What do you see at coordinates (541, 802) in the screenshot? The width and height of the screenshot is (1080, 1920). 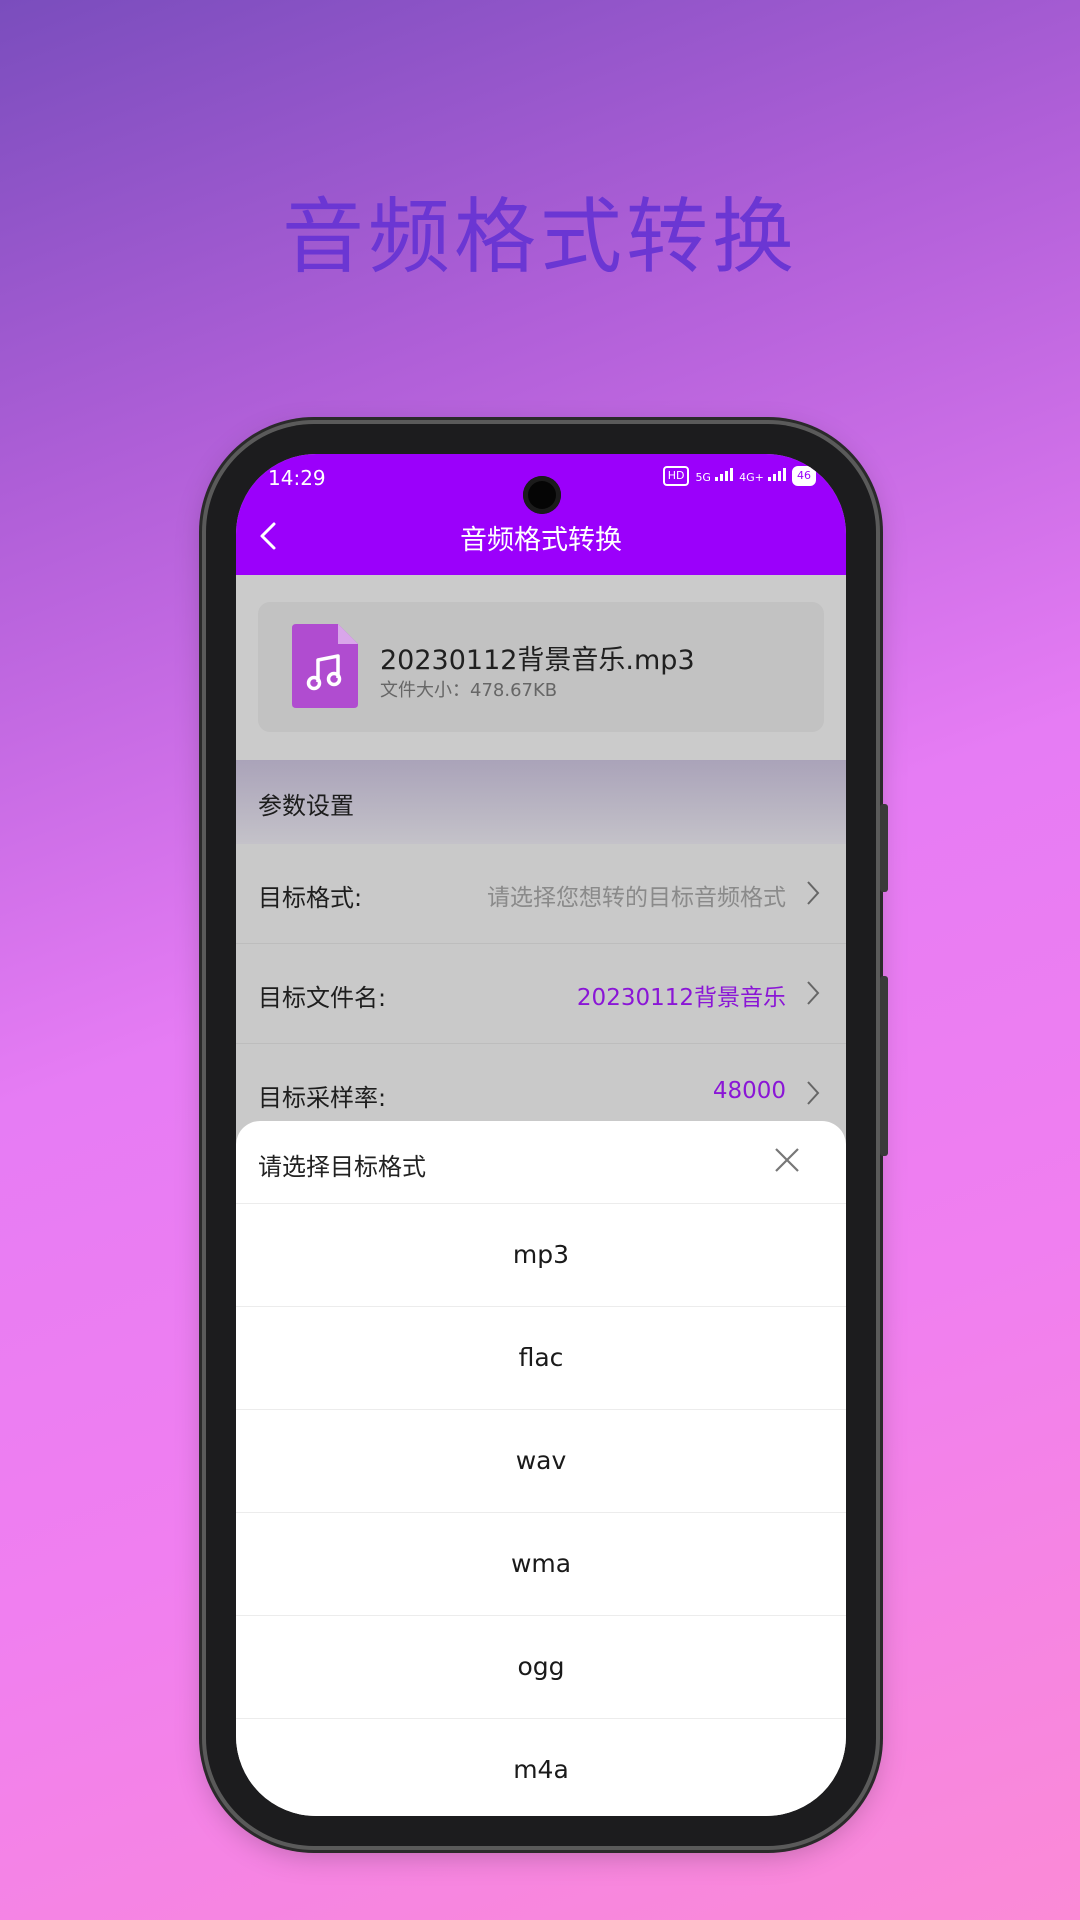 I see `params-section-header: 参数设置` at bounding box center [541, 802].